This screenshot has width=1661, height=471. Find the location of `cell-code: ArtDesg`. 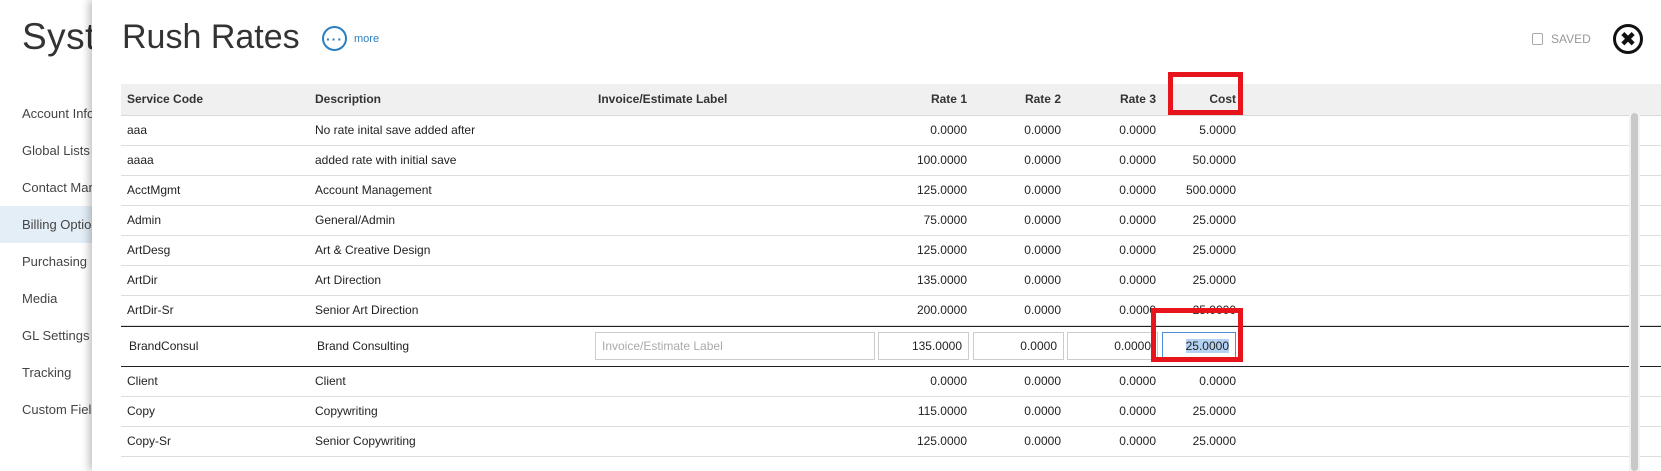

cell-code: ArtDesg is located at coordinates (149, 250).